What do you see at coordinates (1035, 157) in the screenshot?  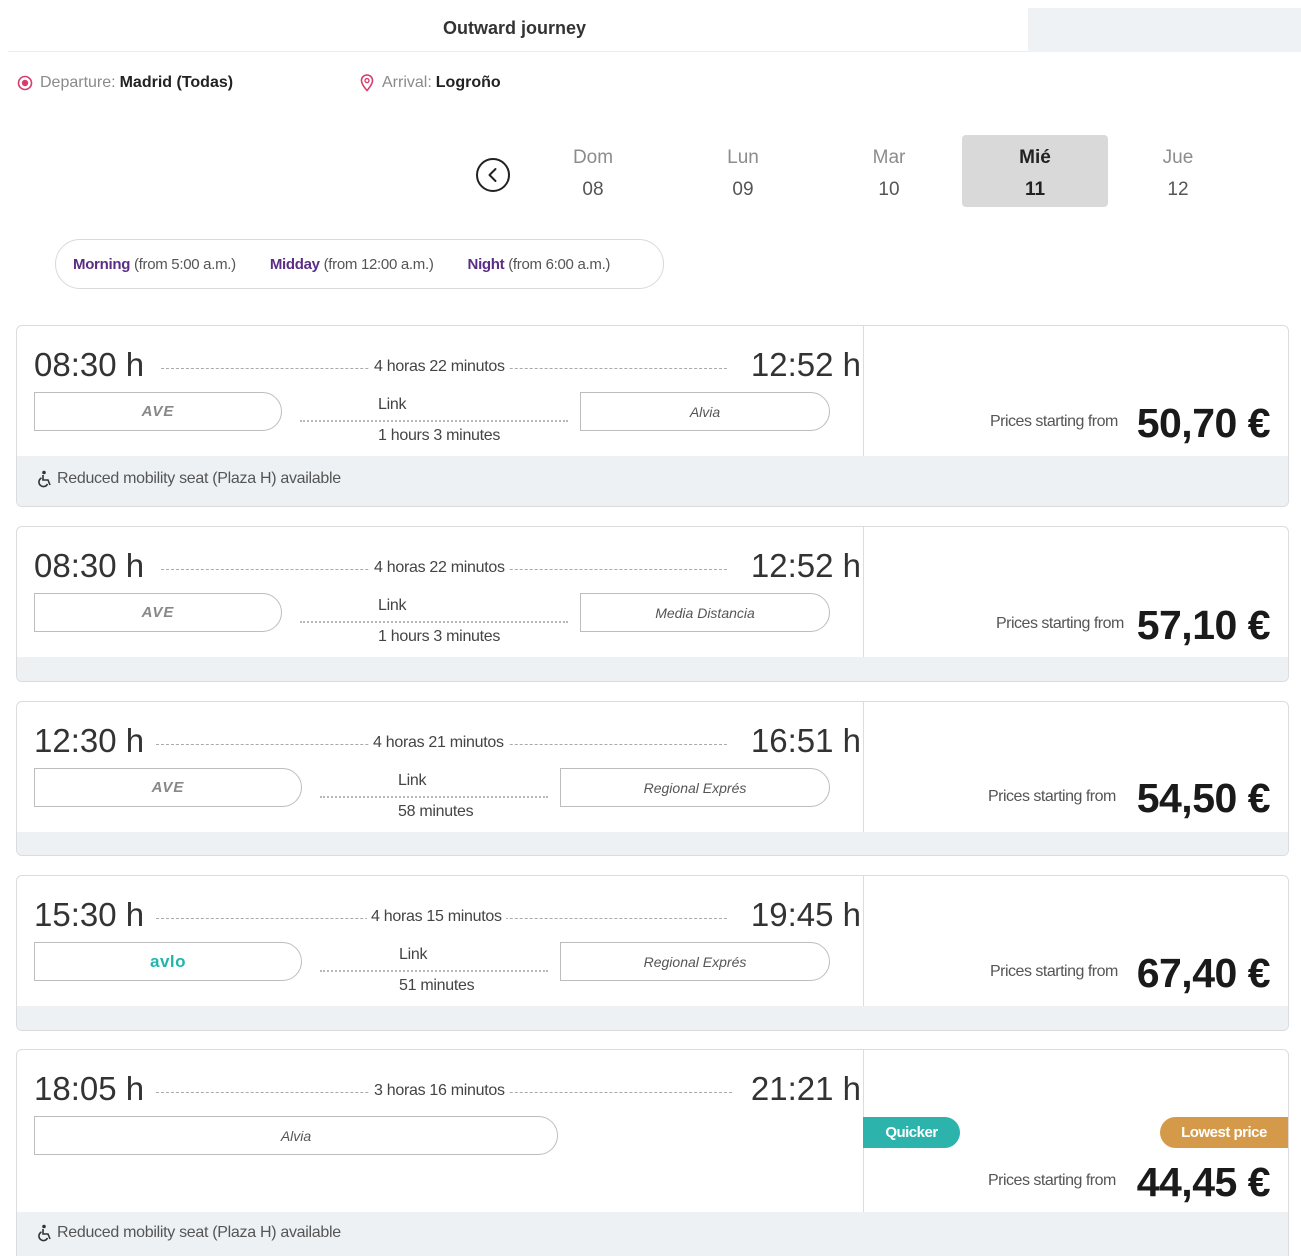 I see `date-day: Mié` at bounding box center [1035, 157].